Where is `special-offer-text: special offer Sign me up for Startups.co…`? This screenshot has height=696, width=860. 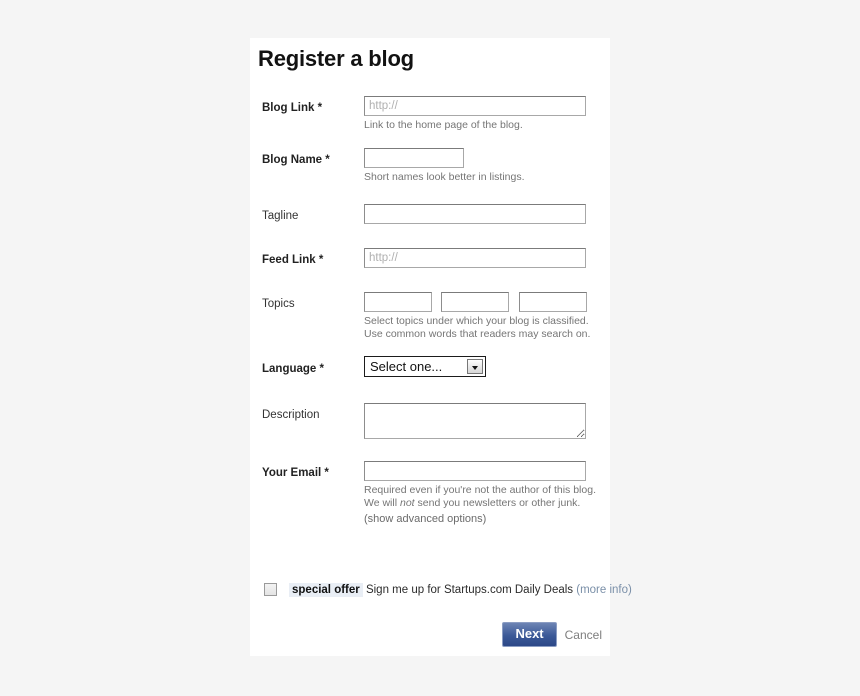
special-offer-text: special offer Sign me up for Startups.co… is located at coordinates (460, 589).